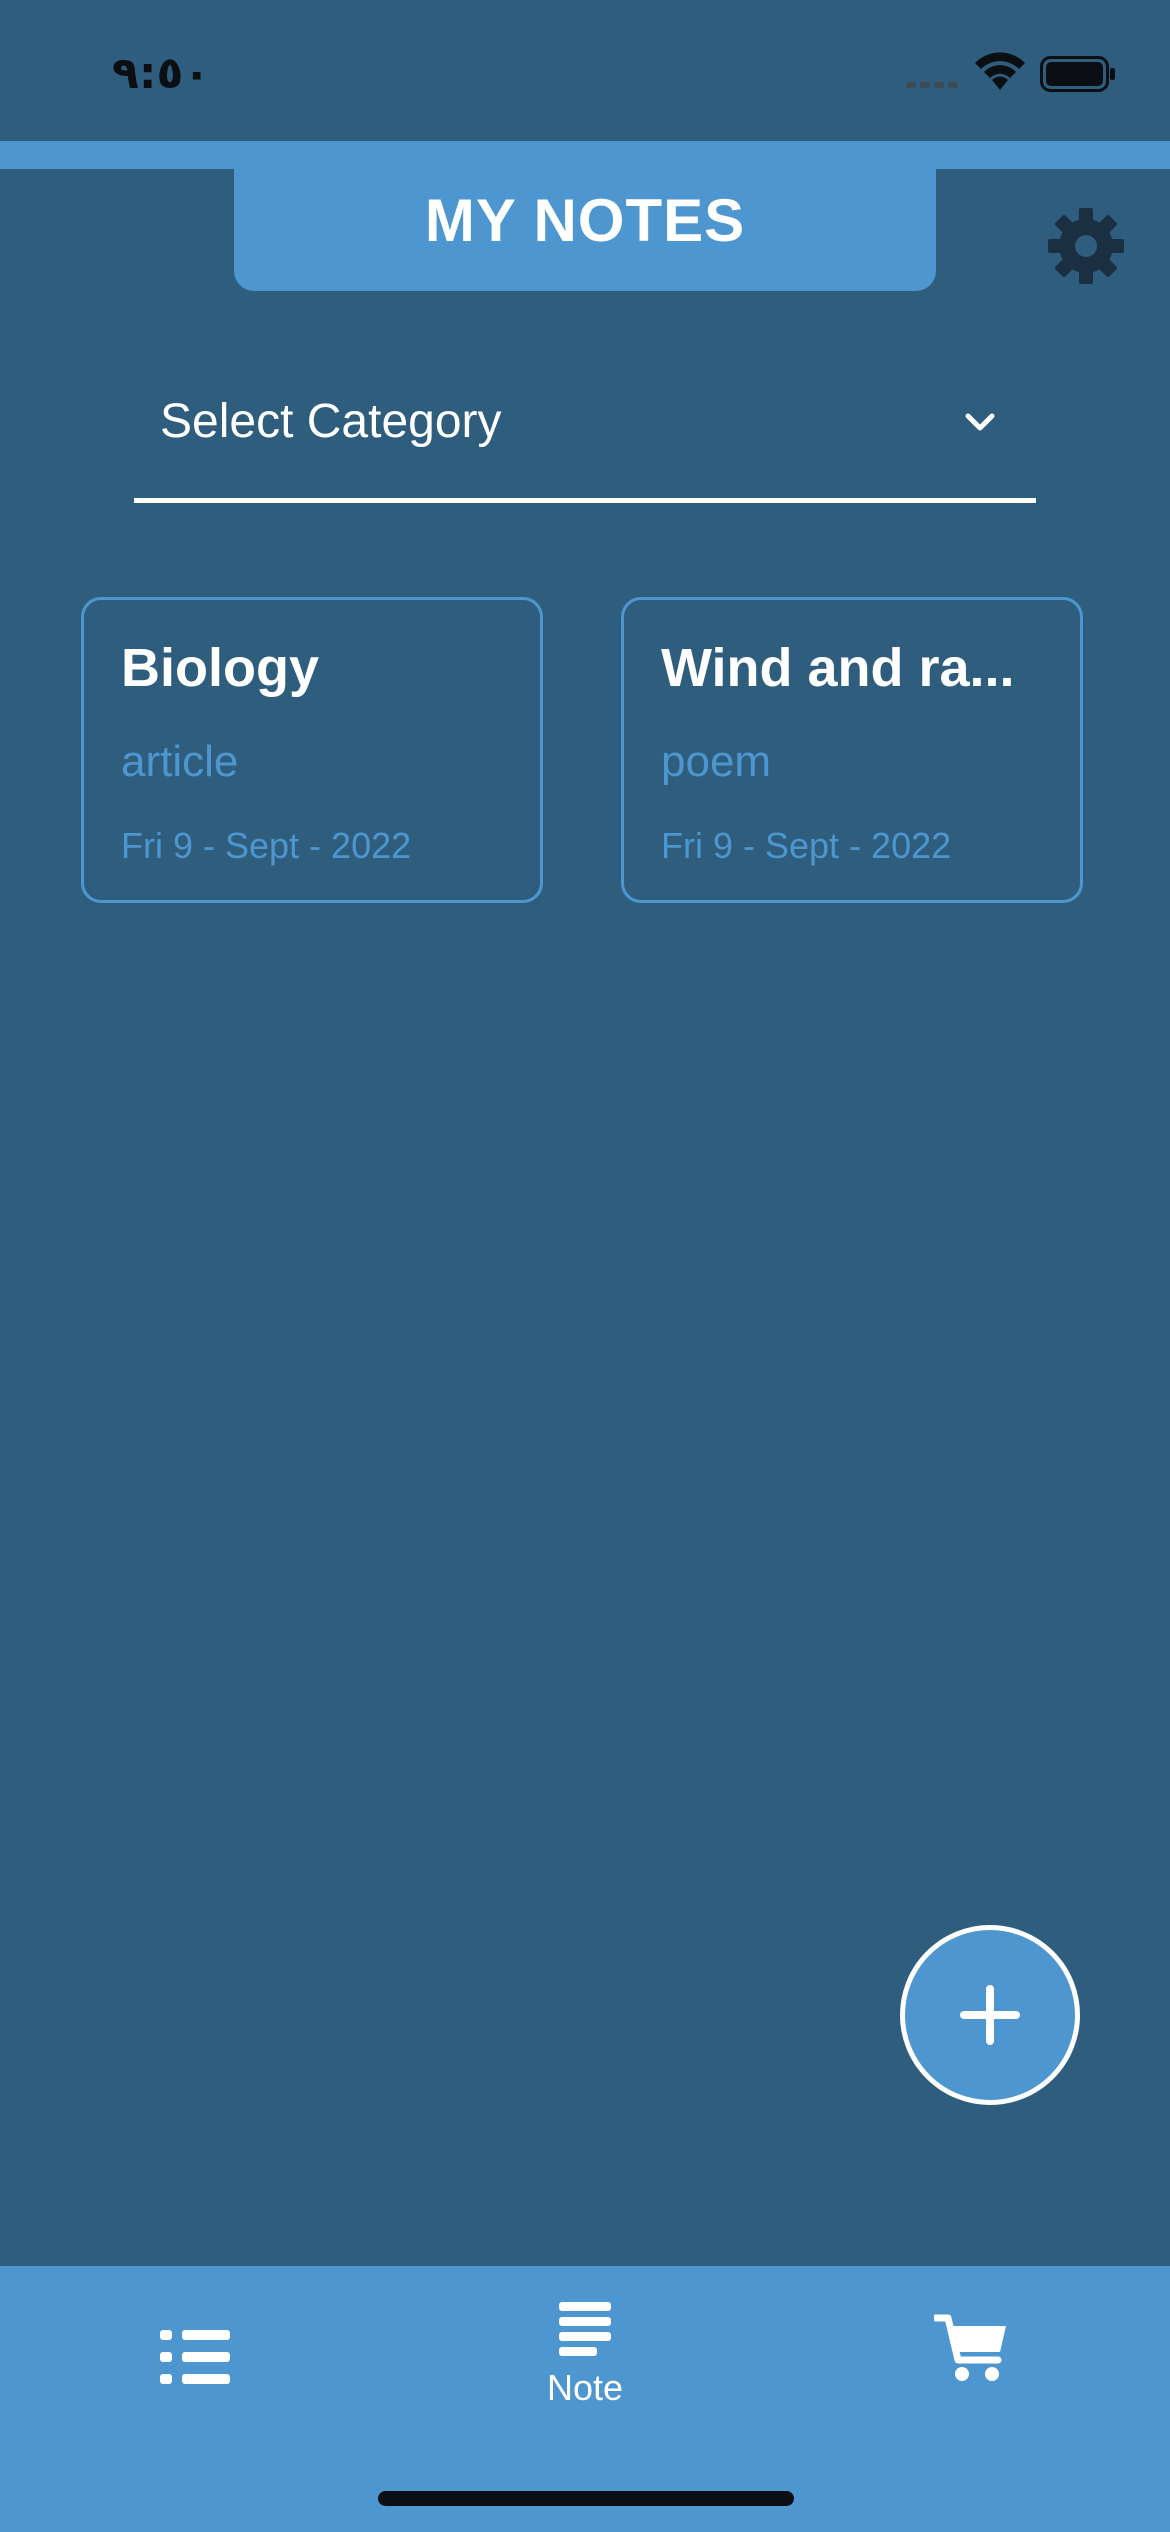  What do you see at coordinates (852, 750) in the screenshot?
I see `note-card: Wind and ra... poem Fri 9 - Sept - 2022` at bounding box center [852, 750].